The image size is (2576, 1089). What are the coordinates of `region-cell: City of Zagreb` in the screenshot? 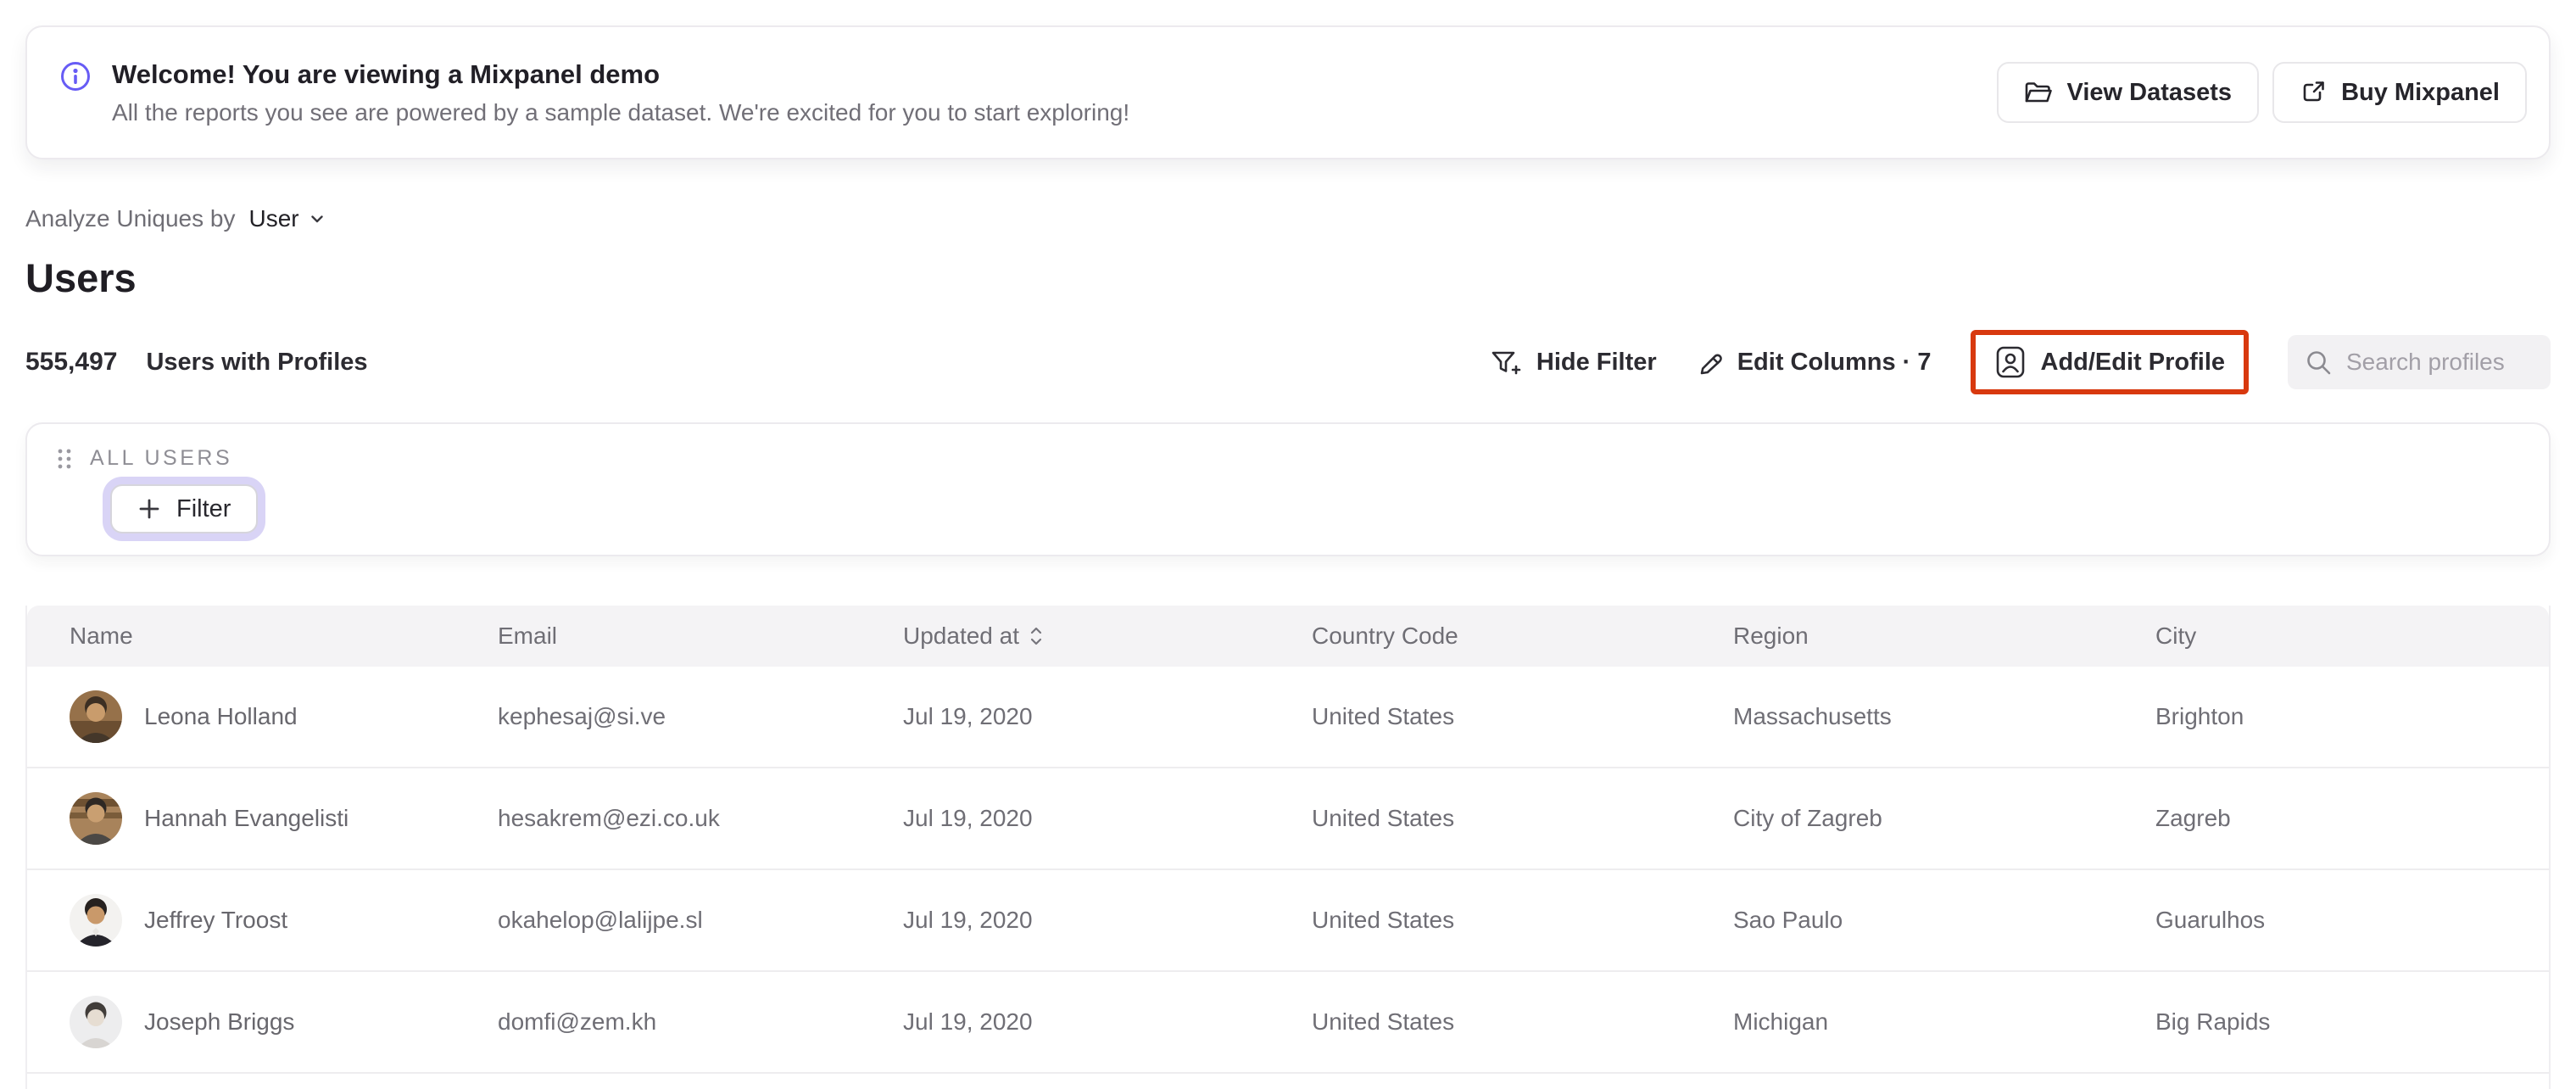 It's located at (1807, 818).